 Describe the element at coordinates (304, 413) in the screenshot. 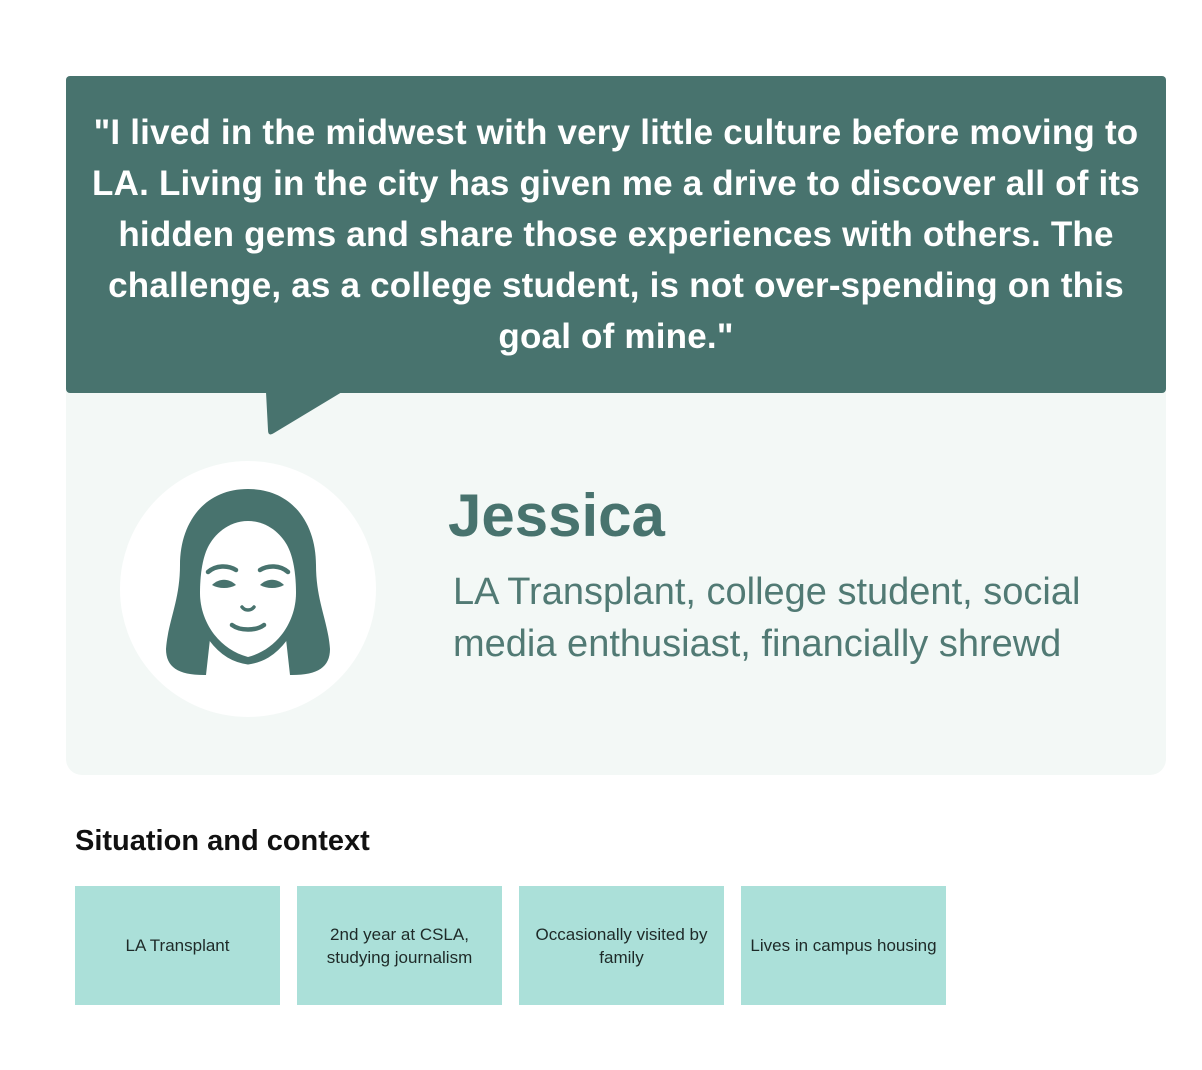

I see `speech-bubble-tail` at that location.